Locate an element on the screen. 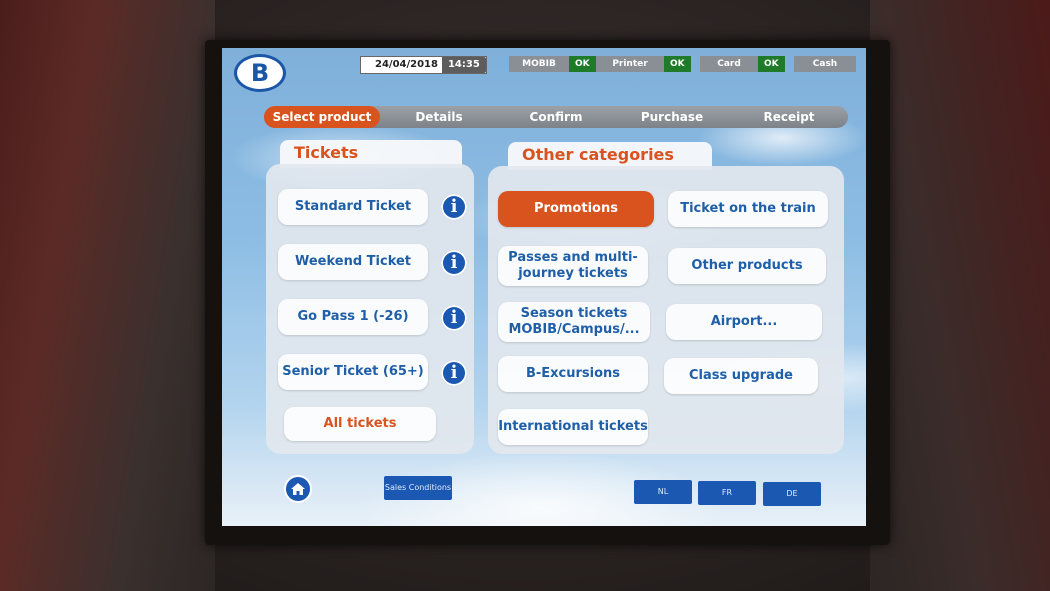 This screenshot has width=1050, height=591. tab-purchase: Purchase is located at coordinates (672, 117).